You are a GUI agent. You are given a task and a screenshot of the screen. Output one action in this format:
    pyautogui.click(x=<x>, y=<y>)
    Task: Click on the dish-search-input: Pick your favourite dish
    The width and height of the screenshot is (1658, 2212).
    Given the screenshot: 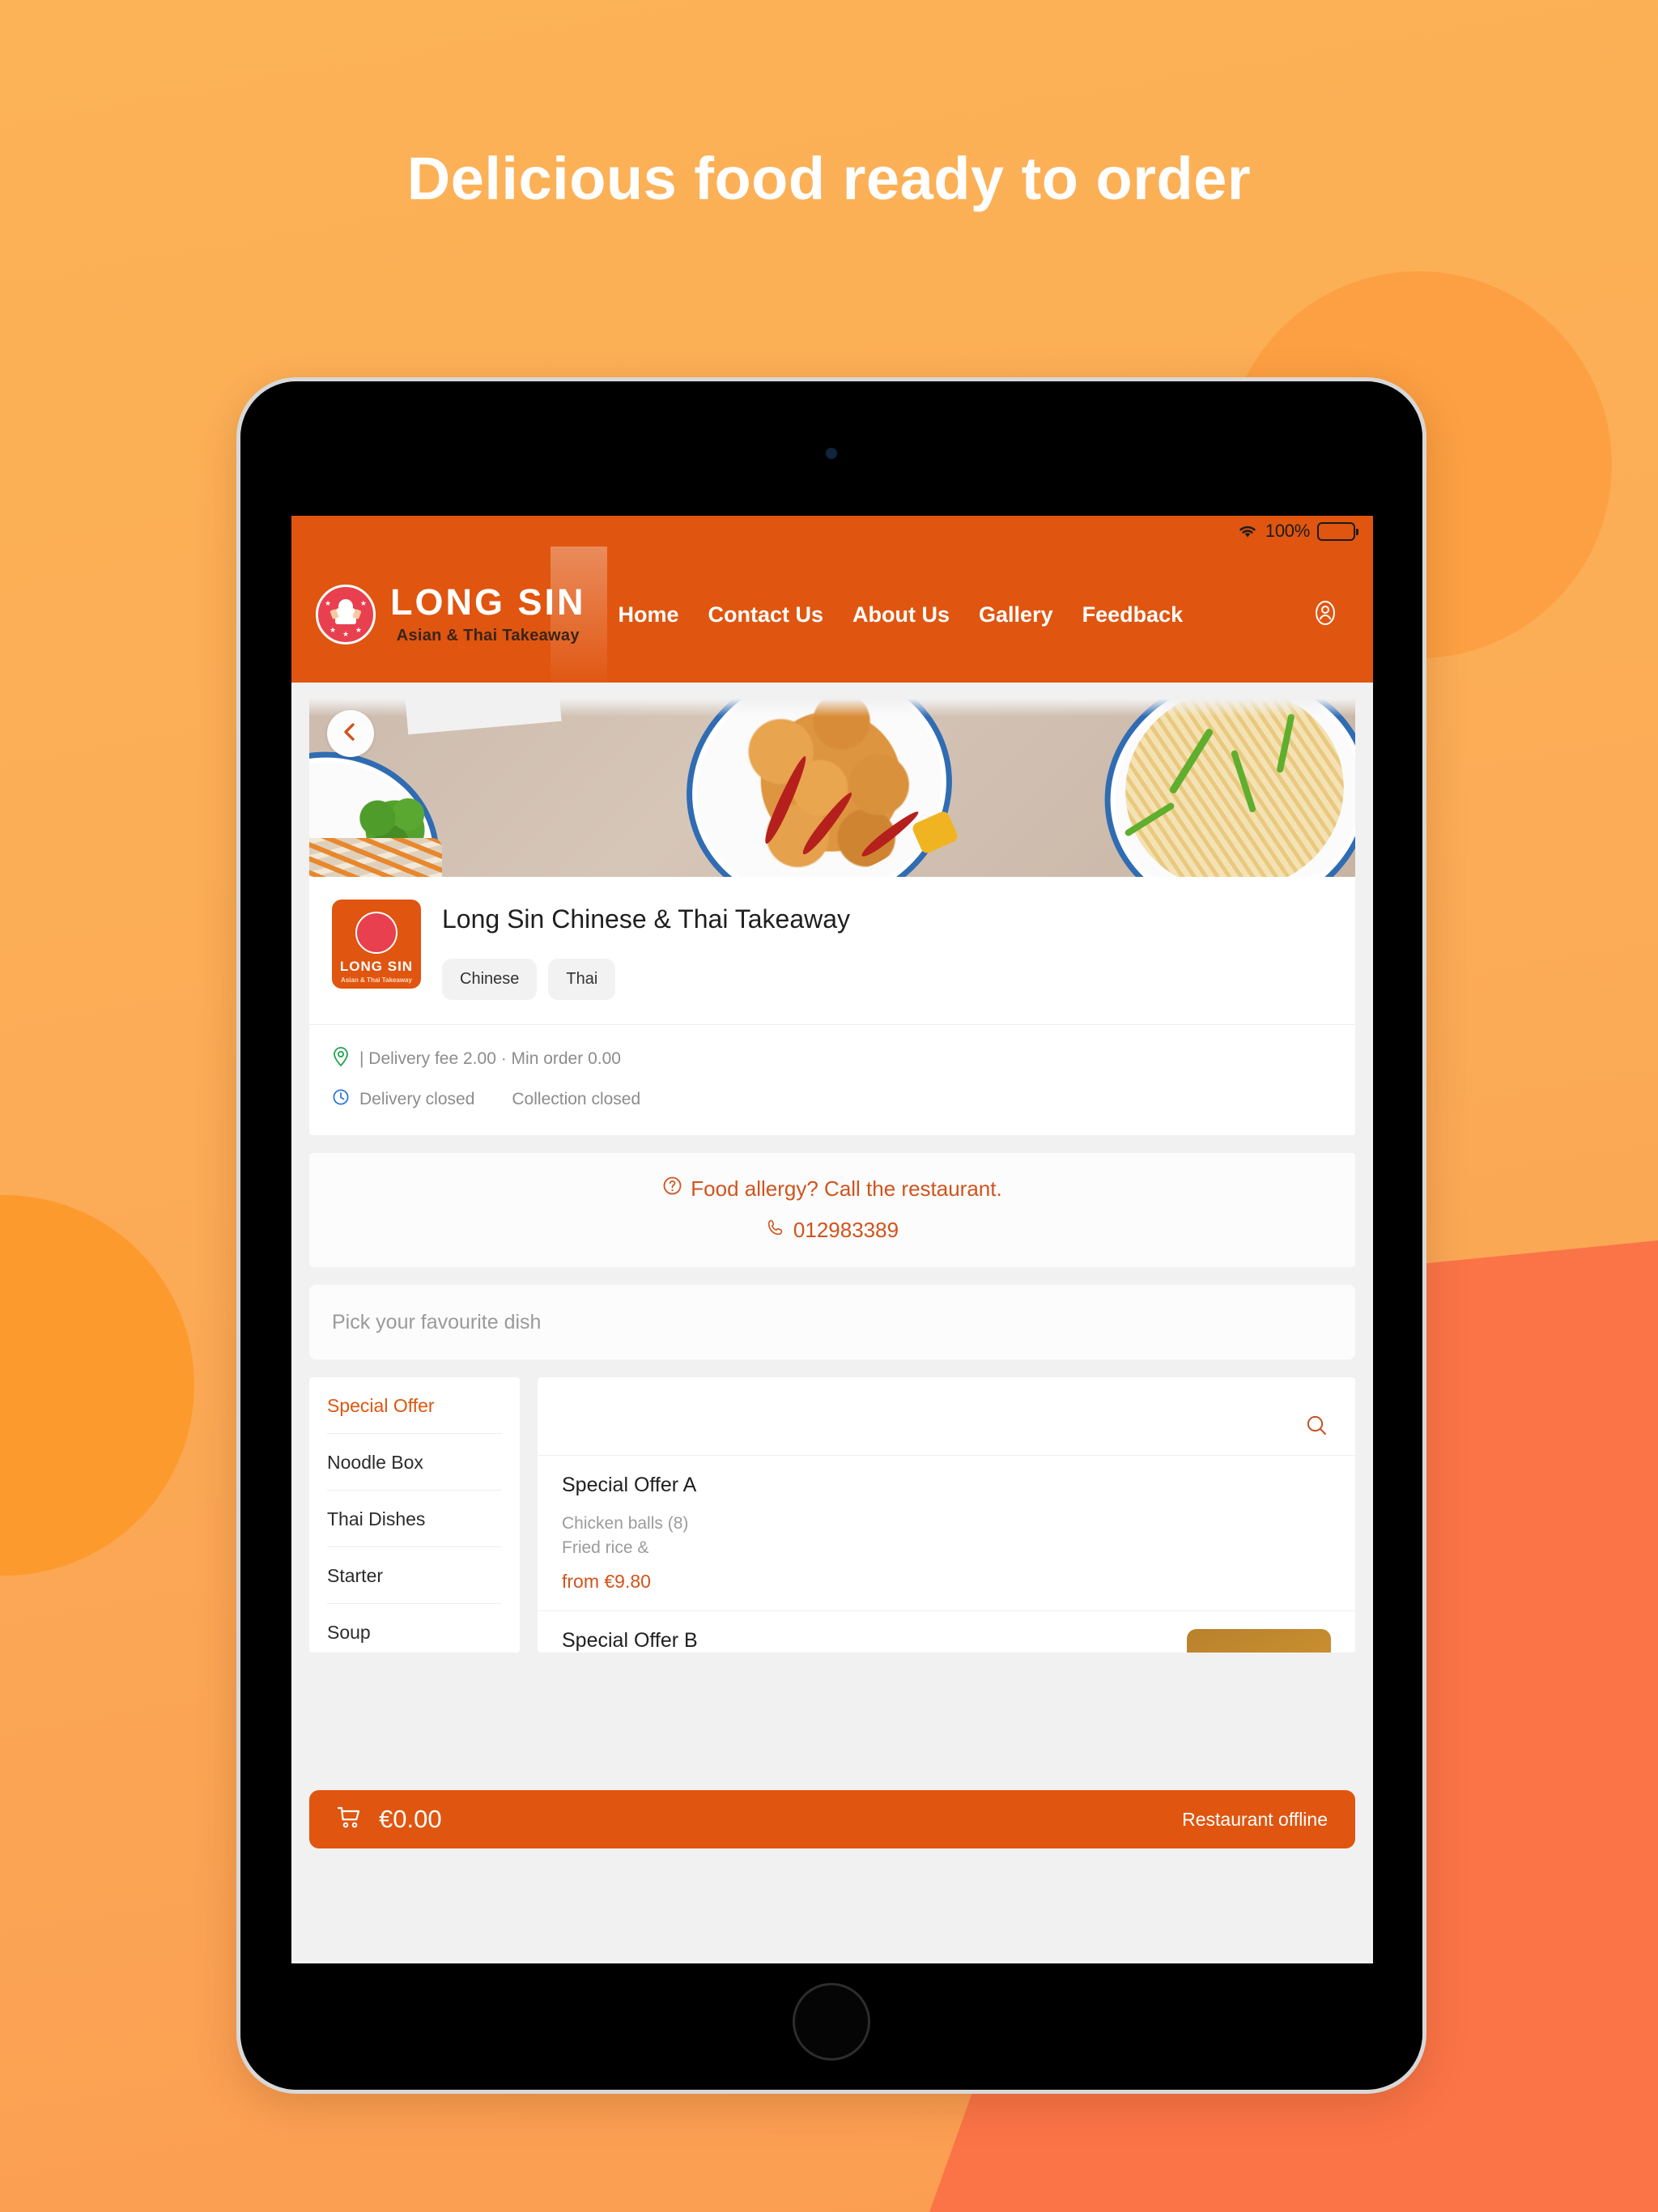 What is the action you would take?
    pyautogui.click(x=832, y=1322)
    